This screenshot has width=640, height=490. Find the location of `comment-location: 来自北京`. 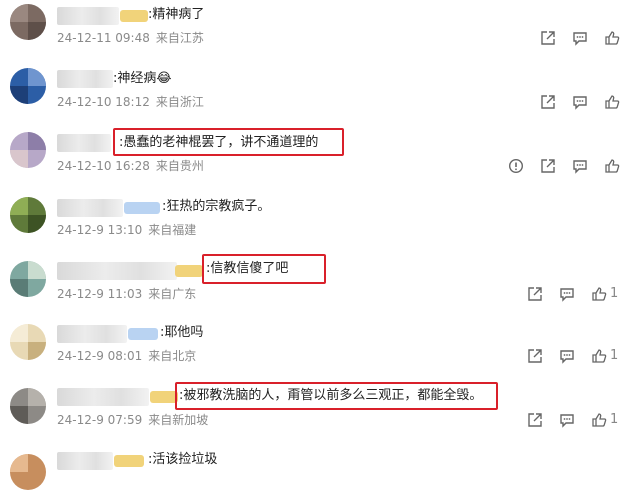

comment-location: 来自北京 is located at coordinates (172, 356).